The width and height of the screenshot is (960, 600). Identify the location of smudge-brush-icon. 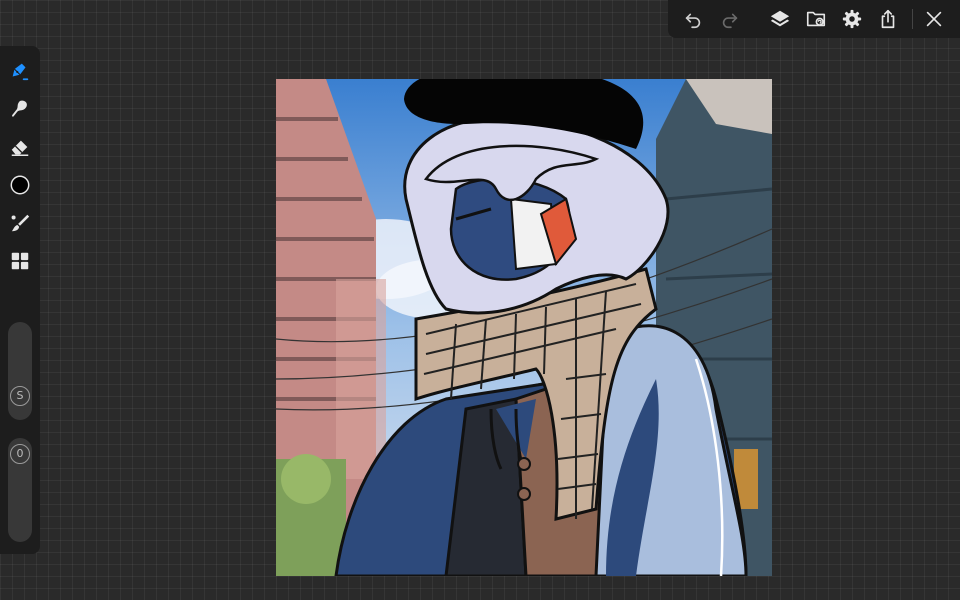
(19, 108).